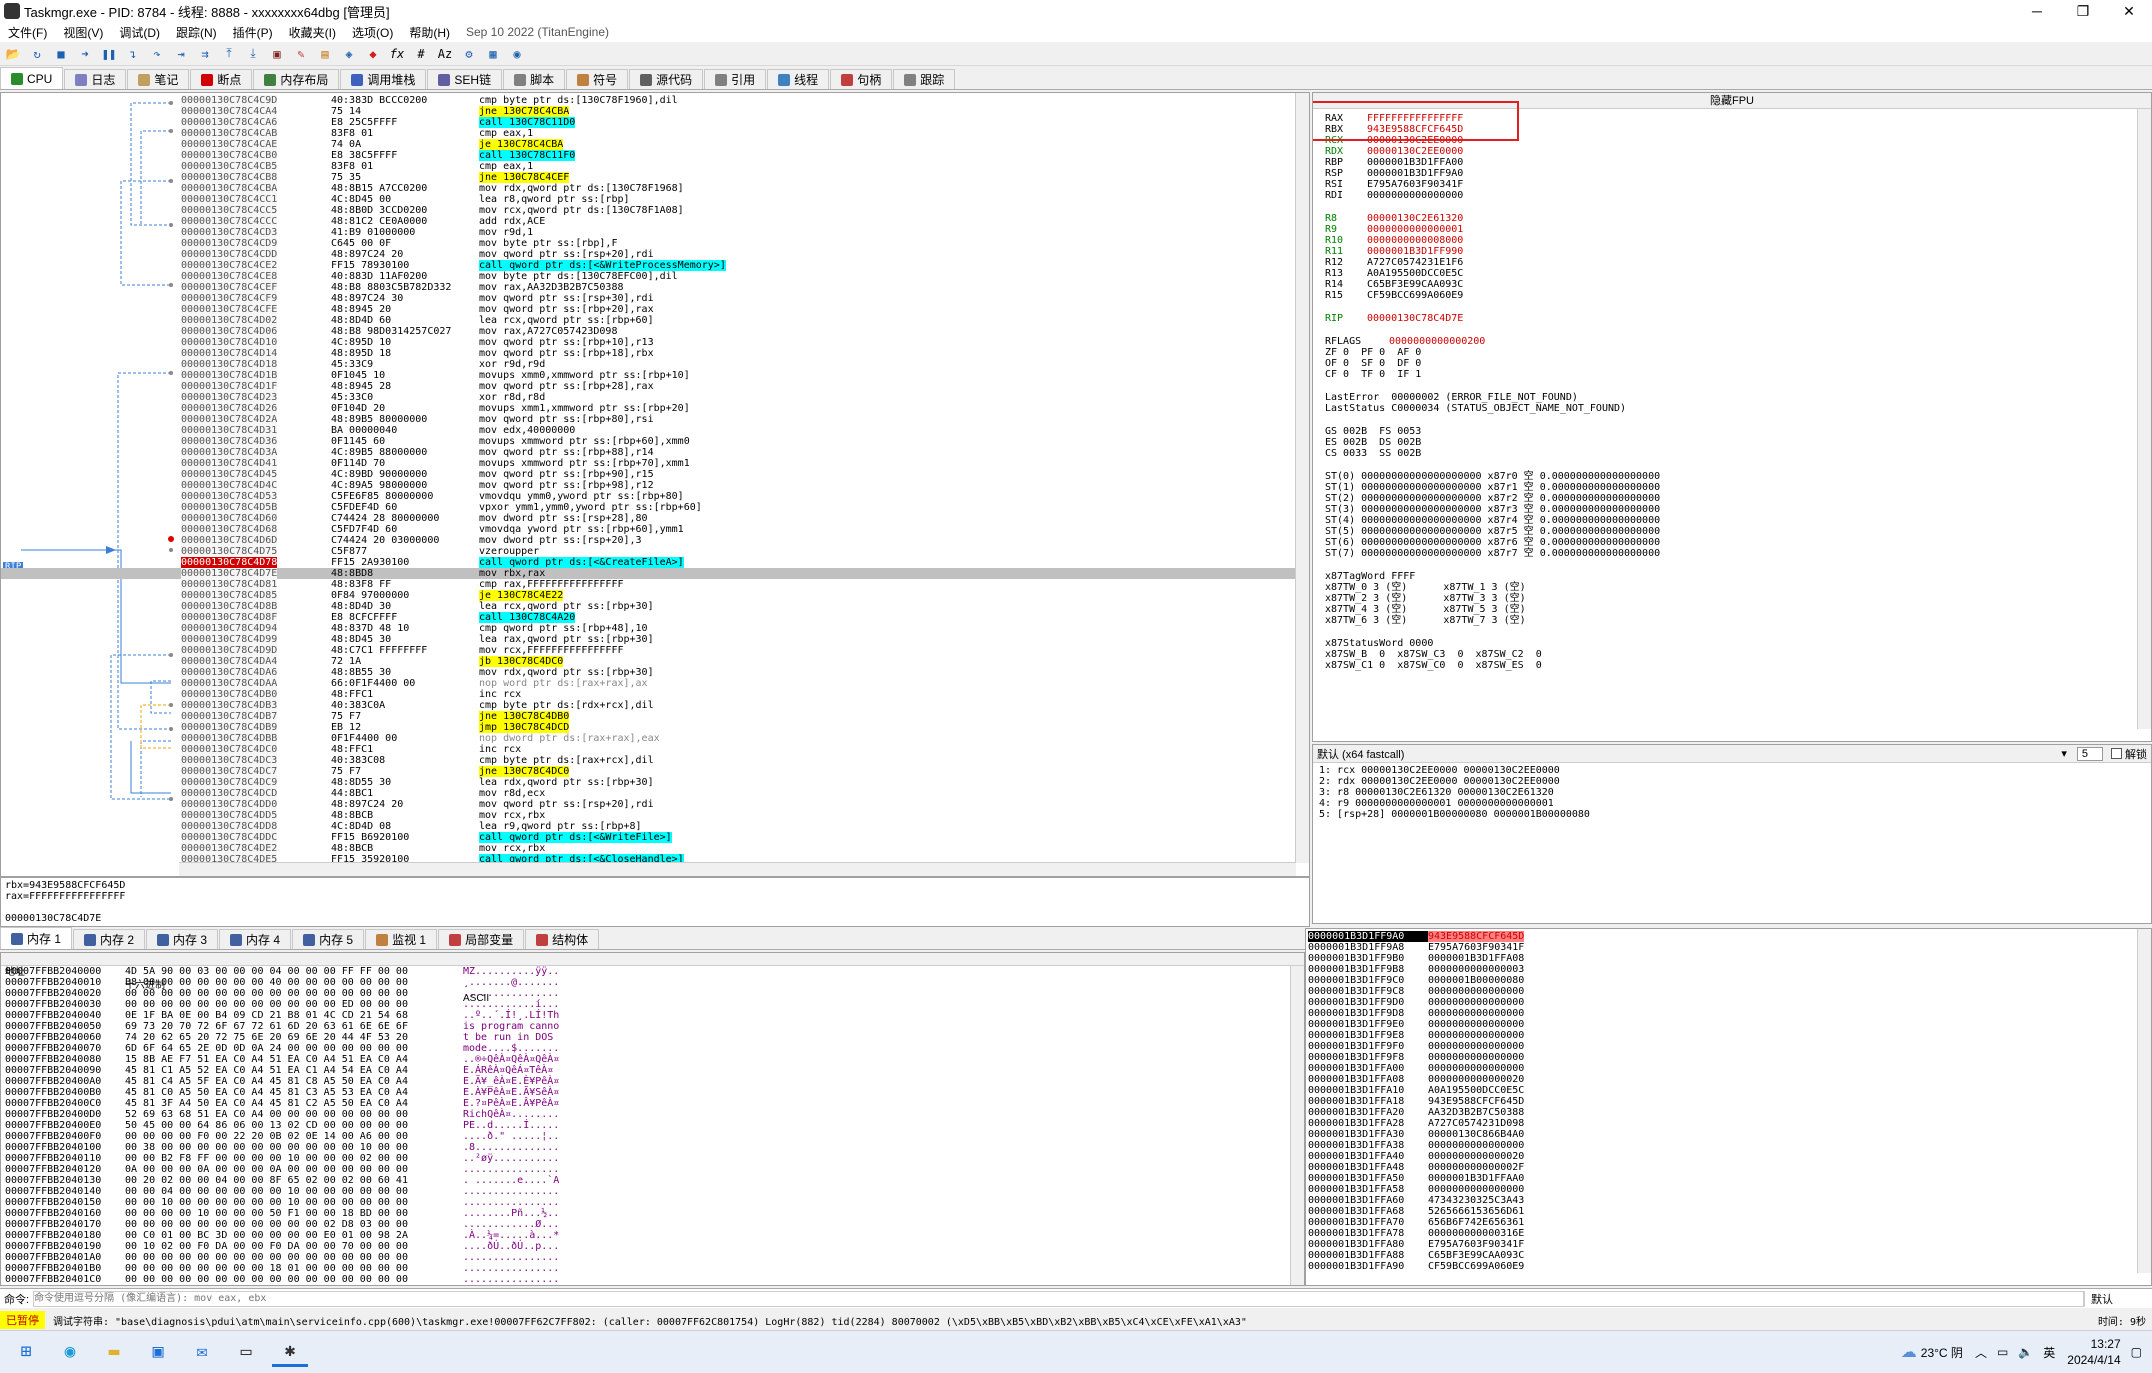  I want to click on disasm-row: 00000130C78C4CAE 74 0A je 130C78C4CBA, so click(648, 144).